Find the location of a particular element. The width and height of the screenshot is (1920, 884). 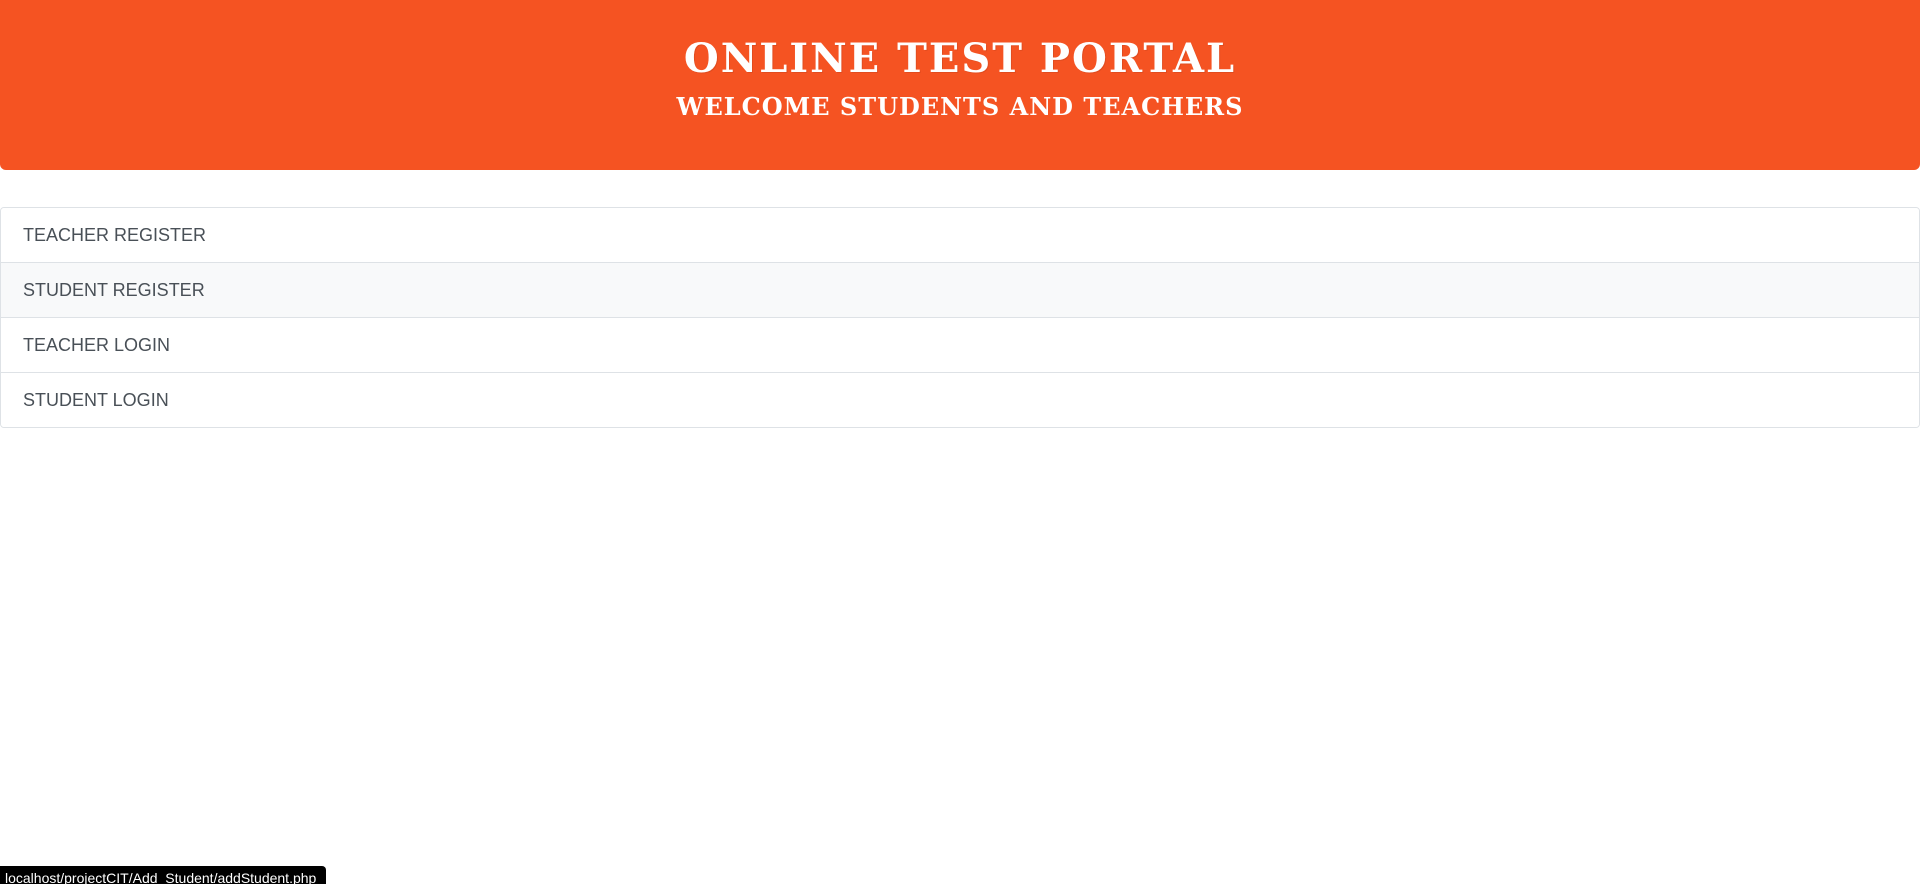

page-title: ONLINE TEST PORTAL is located at coordinates (960, 58).